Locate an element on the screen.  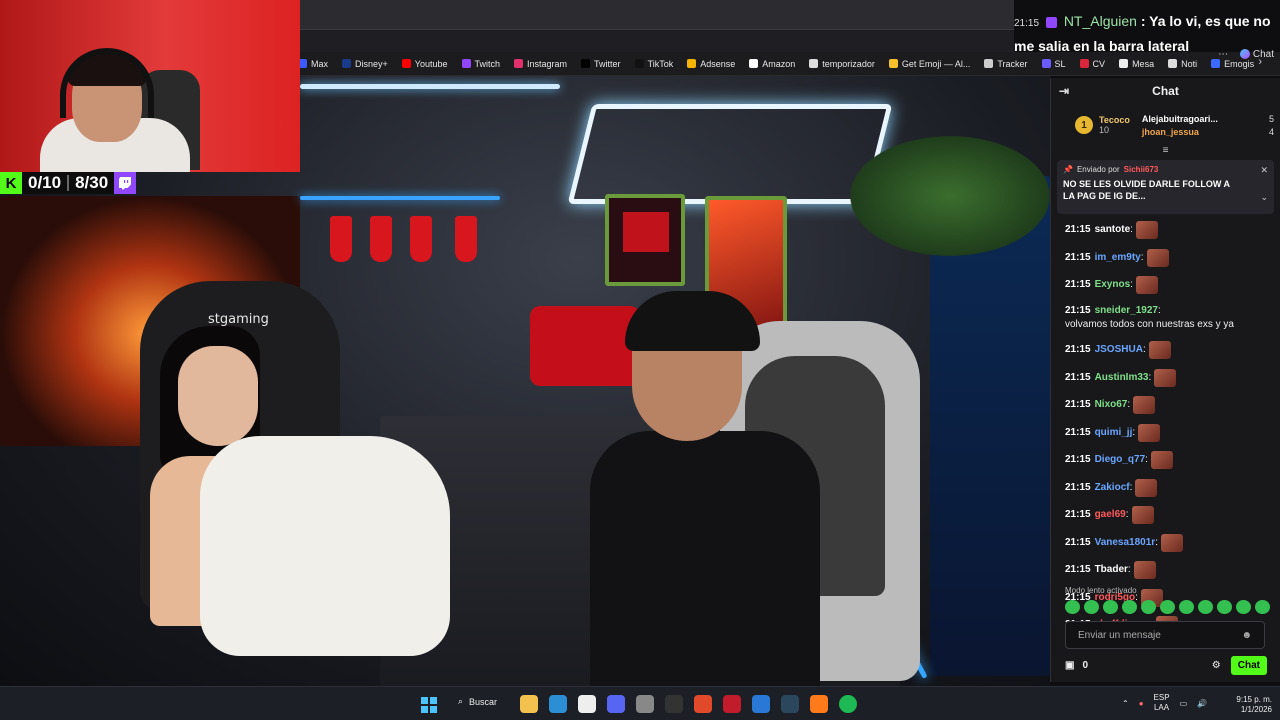
bookmark-tracker: Tracker is located at coordinates (1006, 64).